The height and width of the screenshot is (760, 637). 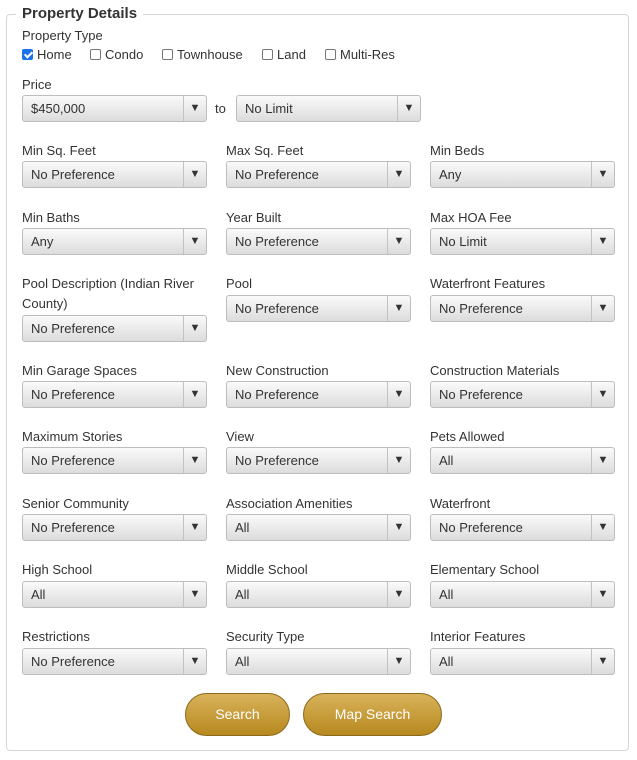 What do you see at coordinates (114, 241) in the screenshot?
I see `min-baths-select: Any ▼` at bounding box center [114, 241].